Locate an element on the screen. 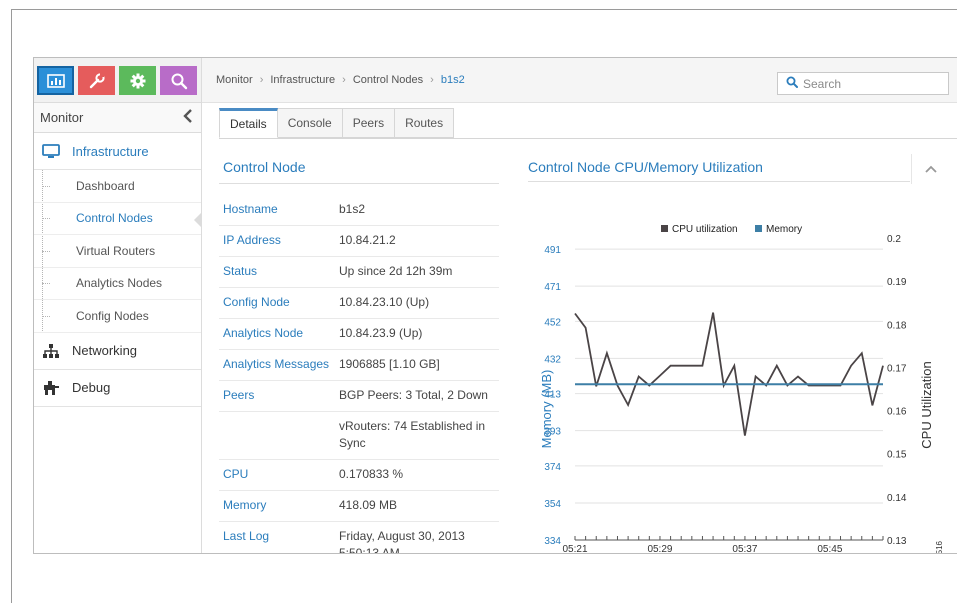  y-right-tick-label: 0.14 is located at coordinates (897, 498).